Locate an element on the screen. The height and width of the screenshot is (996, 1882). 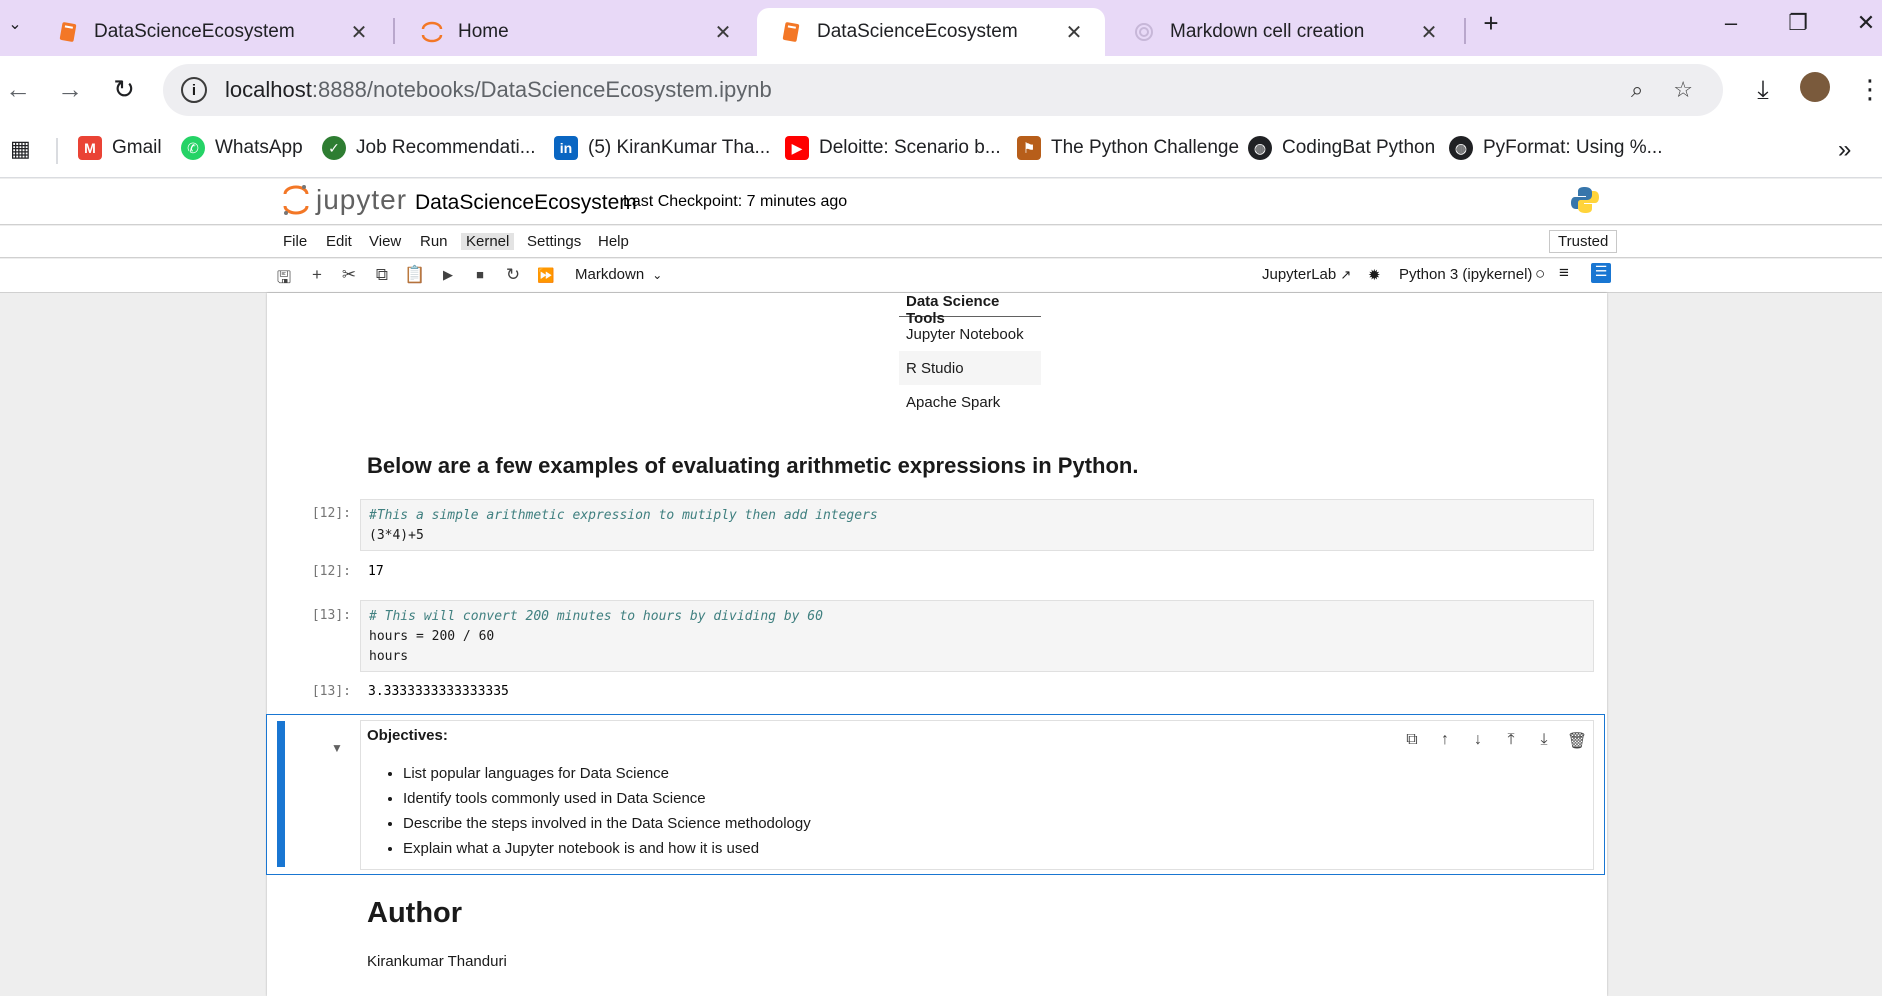
notebook-title: DataScienceEcosystem is located at coordinates (526, 203).